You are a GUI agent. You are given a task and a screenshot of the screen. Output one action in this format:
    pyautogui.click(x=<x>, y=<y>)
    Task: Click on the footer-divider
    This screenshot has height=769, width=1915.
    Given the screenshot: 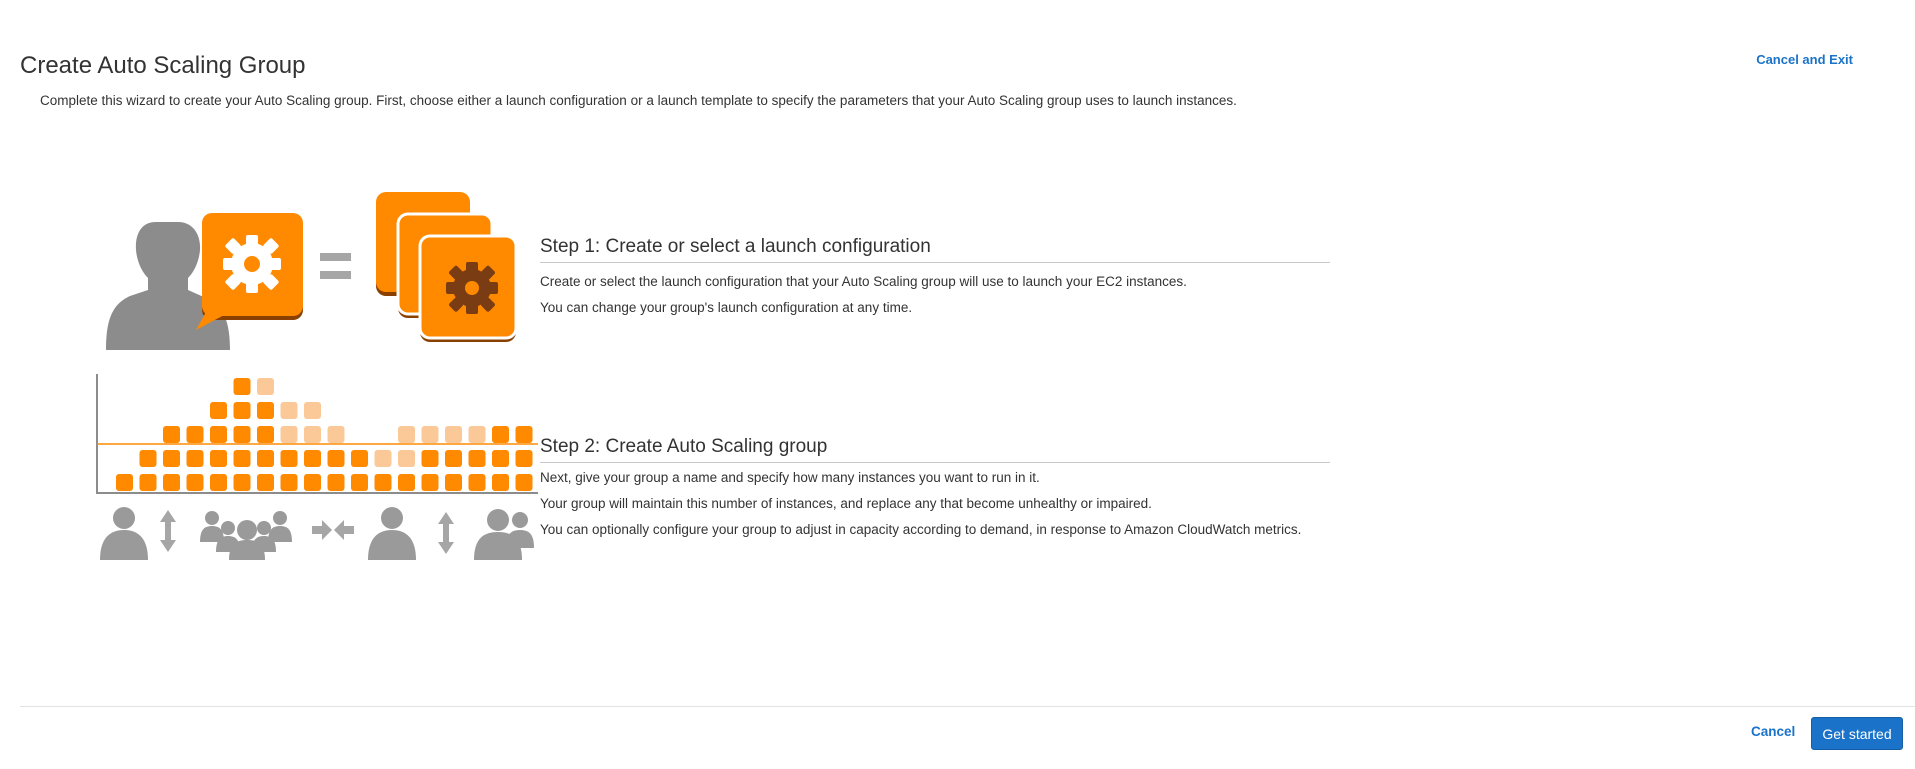 What is the action you would take?
    pyautogui.click(x=967, y=706)
    